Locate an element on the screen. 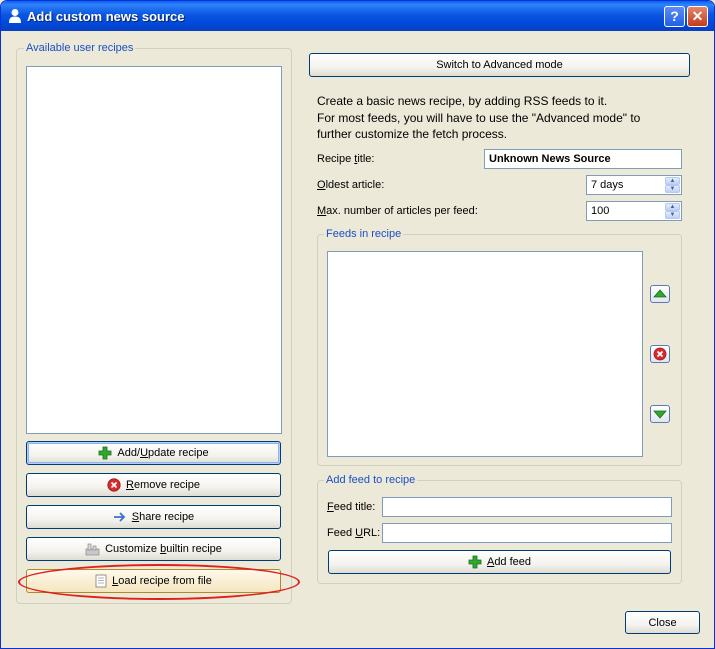 The width and height of the screenshot is (715, 649). max-articles-value: 100 is located at coordinates (600, 211).